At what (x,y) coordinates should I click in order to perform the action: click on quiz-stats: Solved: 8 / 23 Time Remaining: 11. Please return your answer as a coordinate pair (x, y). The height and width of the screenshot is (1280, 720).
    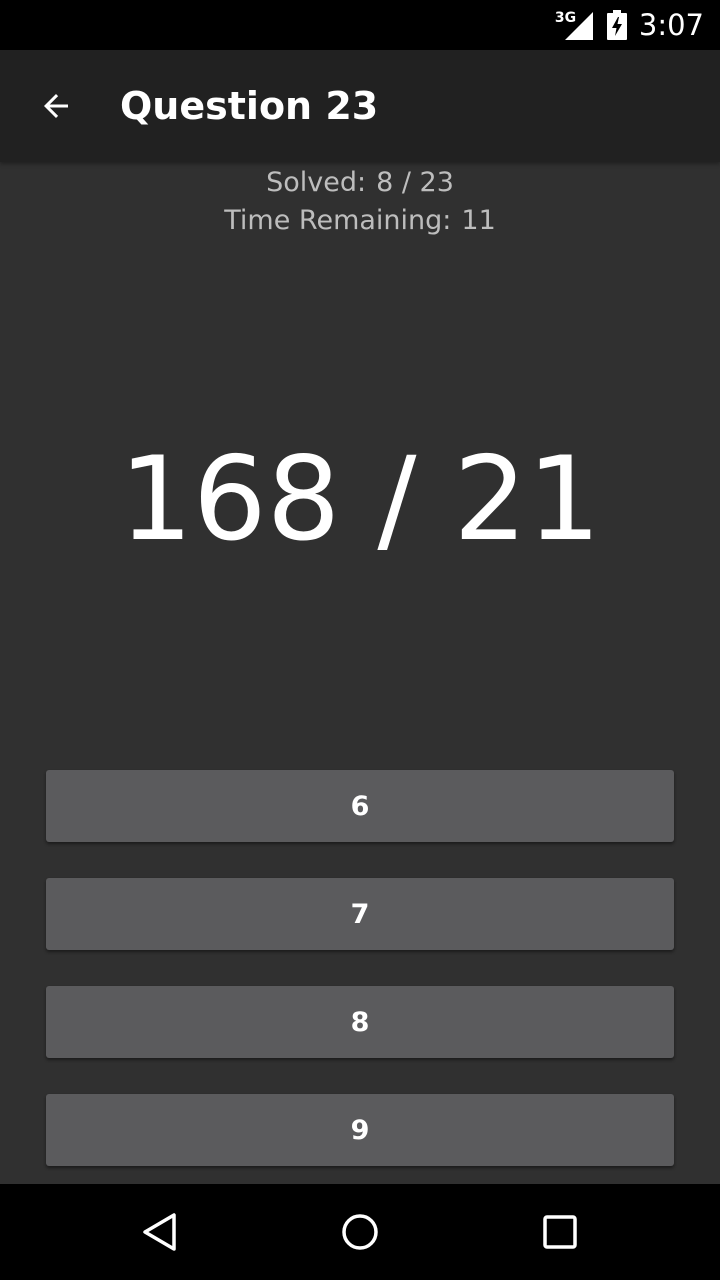
    Looking at the image, I should click on (360, 202).